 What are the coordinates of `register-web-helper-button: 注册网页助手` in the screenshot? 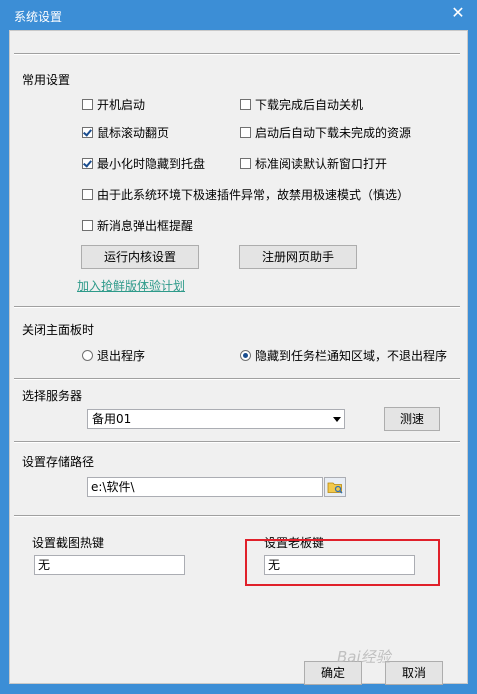 It's located at (298, 257).